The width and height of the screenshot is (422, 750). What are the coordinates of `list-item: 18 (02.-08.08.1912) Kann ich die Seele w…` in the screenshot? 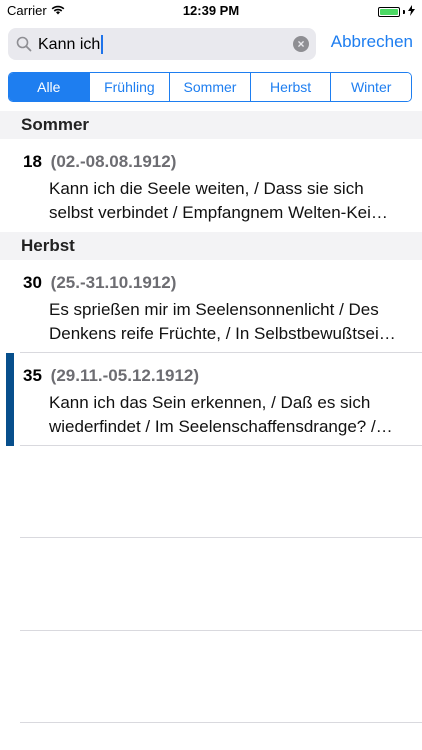 It's located at (211, 185).